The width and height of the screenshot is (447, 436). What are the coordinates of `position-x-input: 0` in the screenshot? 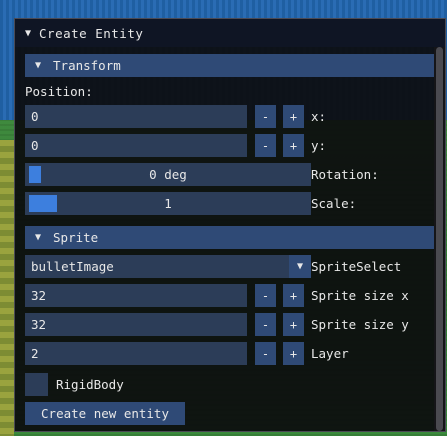 It's located at (136, 116).